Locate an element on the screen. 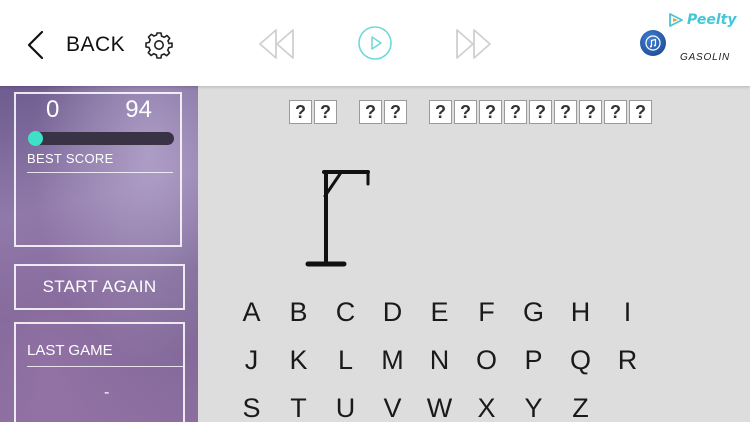 This screenshot has width=750, height=422. letter-key-t: T is located at coordinates (298, 407).